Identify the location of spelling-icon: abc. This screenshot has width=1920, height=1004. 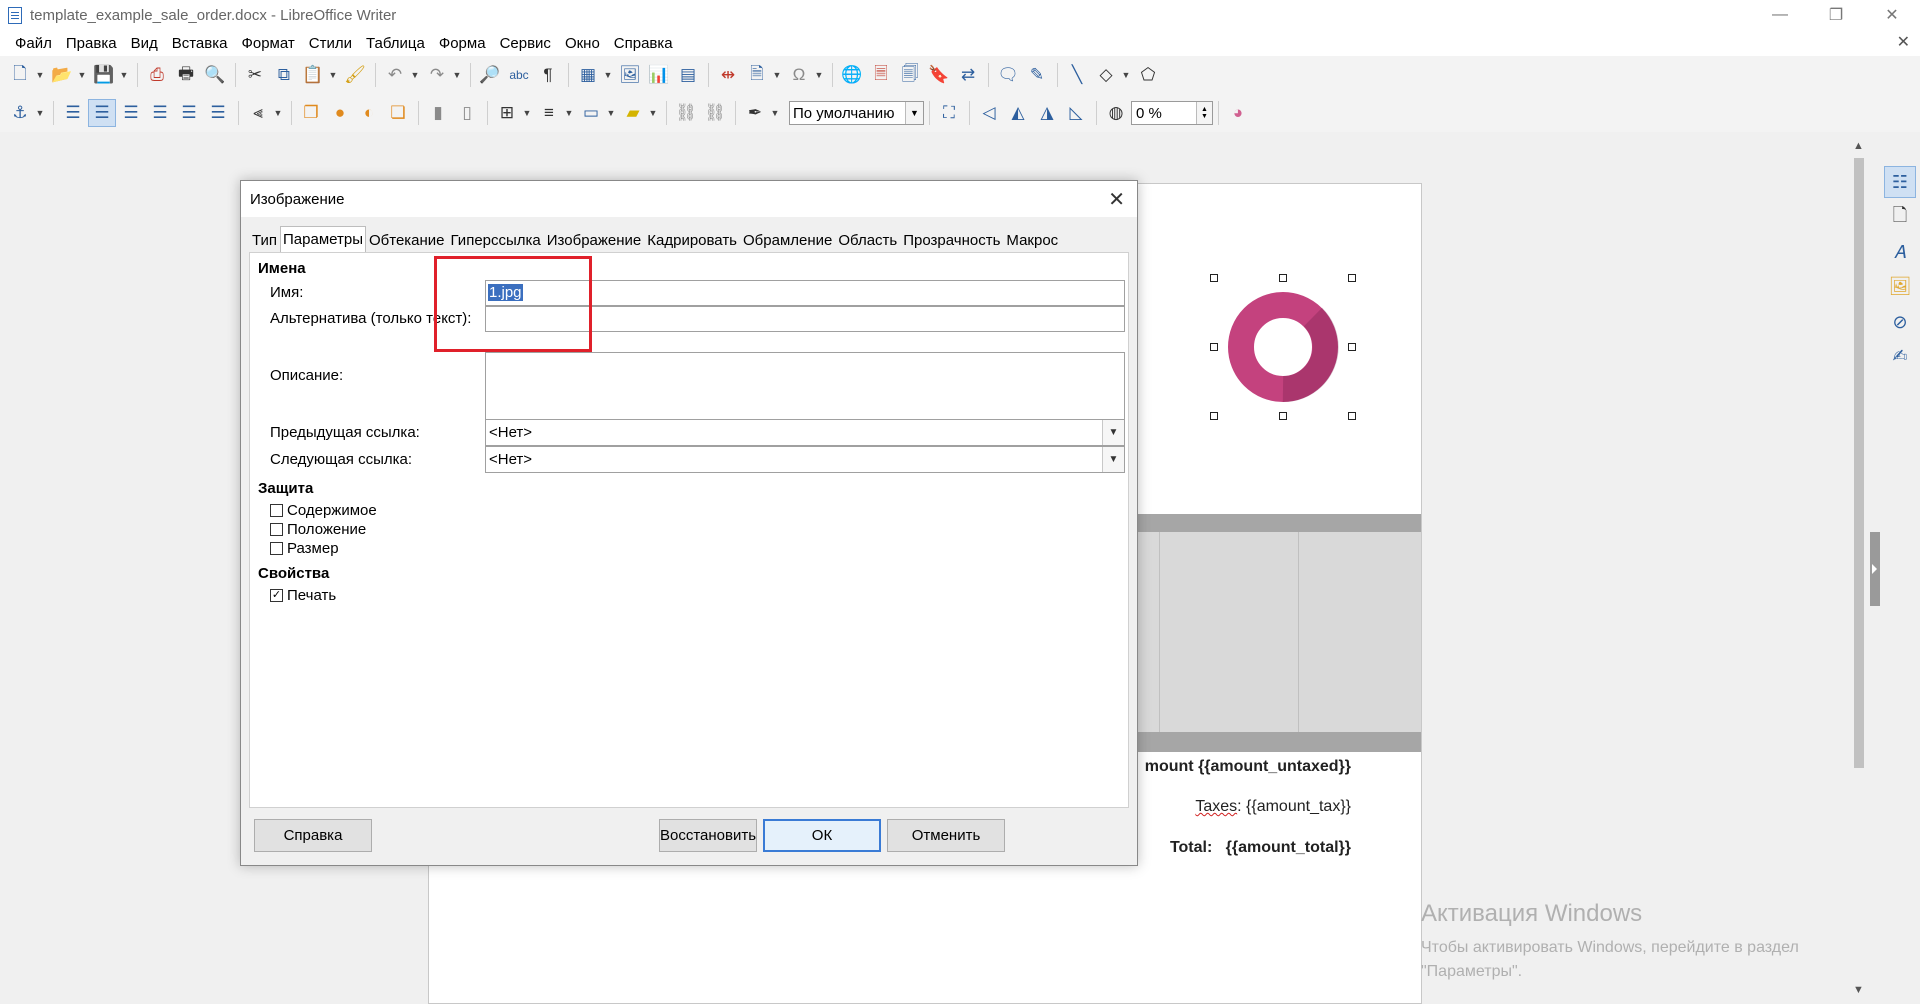
(519, 75).